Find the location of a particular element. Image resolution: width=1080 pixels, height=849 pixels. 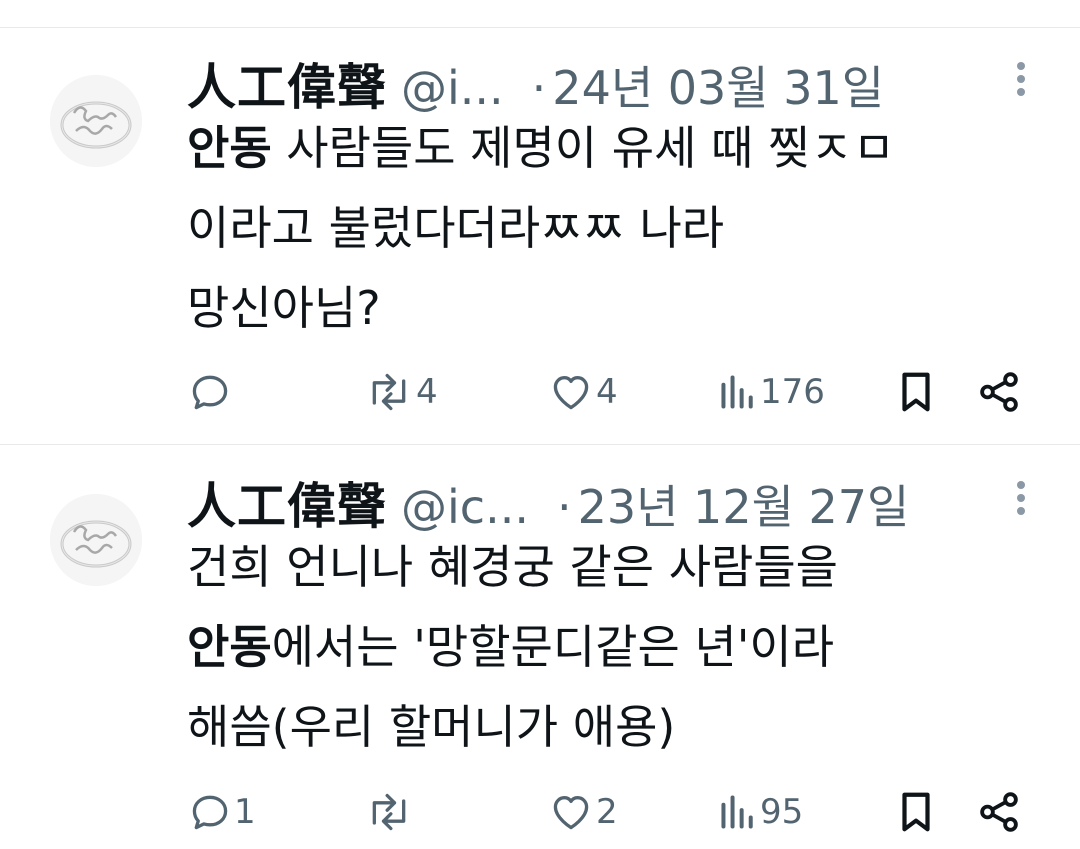

text-segment: 망신아님? is located at coordinates (284, 308).